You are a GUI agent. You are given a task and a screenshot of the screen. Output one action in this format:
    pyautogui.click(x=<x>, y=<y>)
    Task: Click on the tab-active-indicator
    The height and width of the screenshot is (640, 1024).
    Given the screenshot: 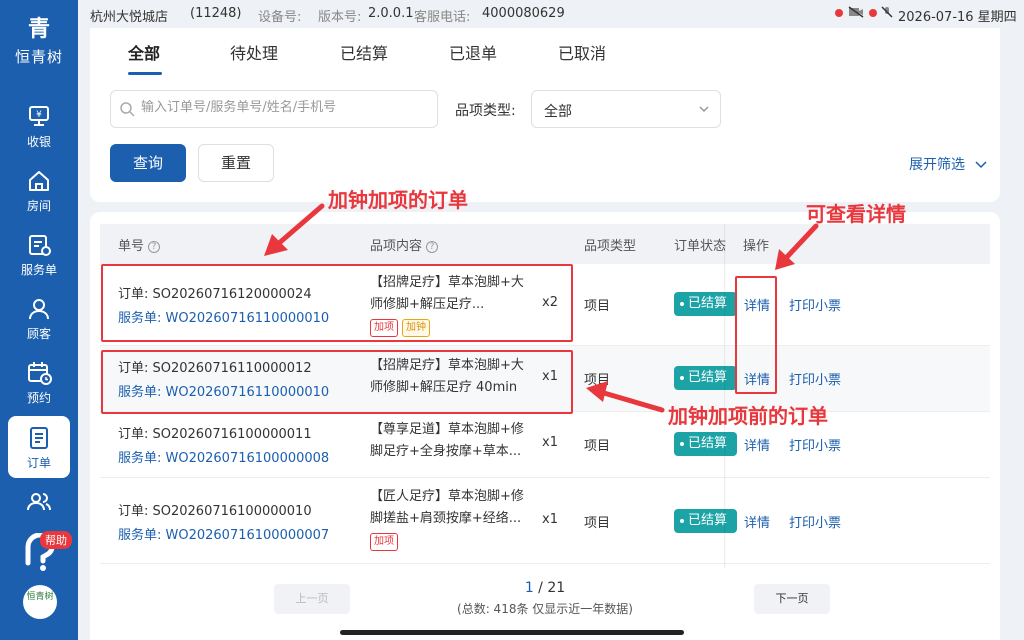 What is the action you would take?
    pyautogui.click(x=145, y=73)
    